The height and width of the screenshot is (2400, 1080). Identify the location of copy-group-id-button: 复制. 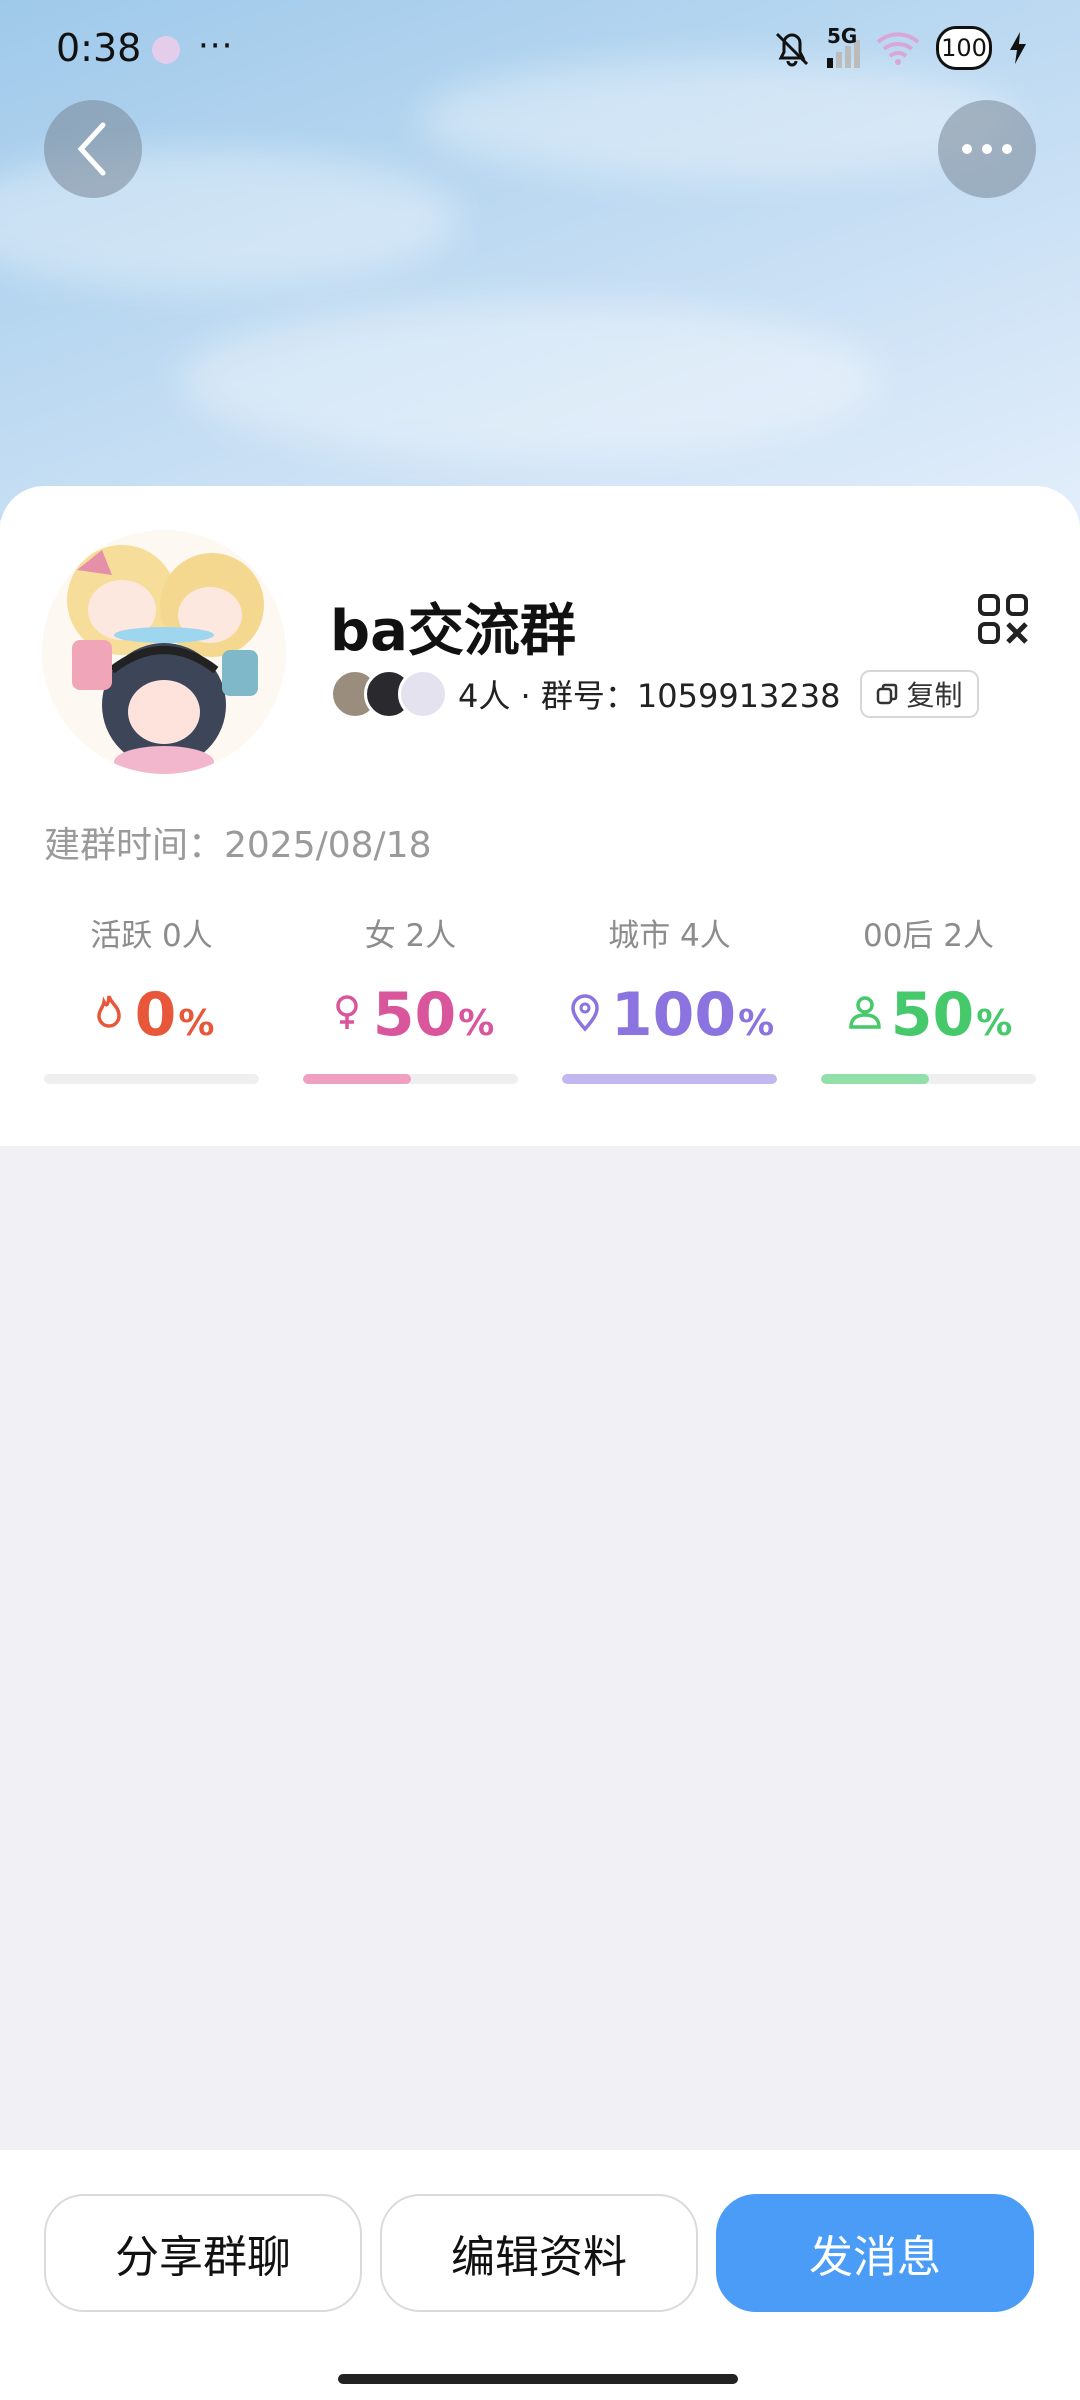
(919, 694).